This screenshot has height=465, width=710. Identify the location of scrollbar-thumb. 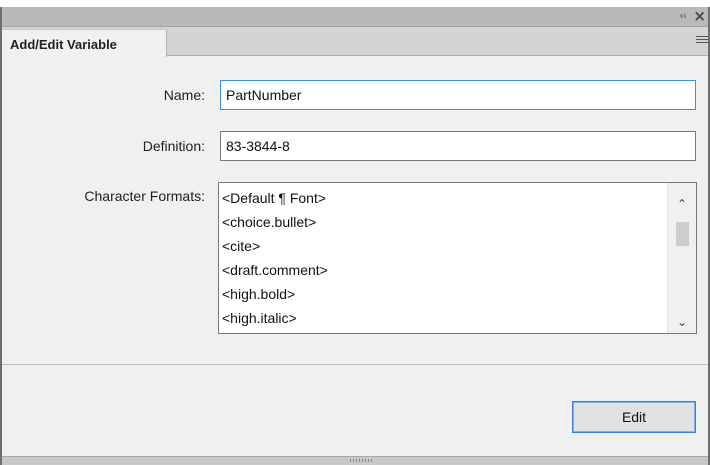
(682, 234).